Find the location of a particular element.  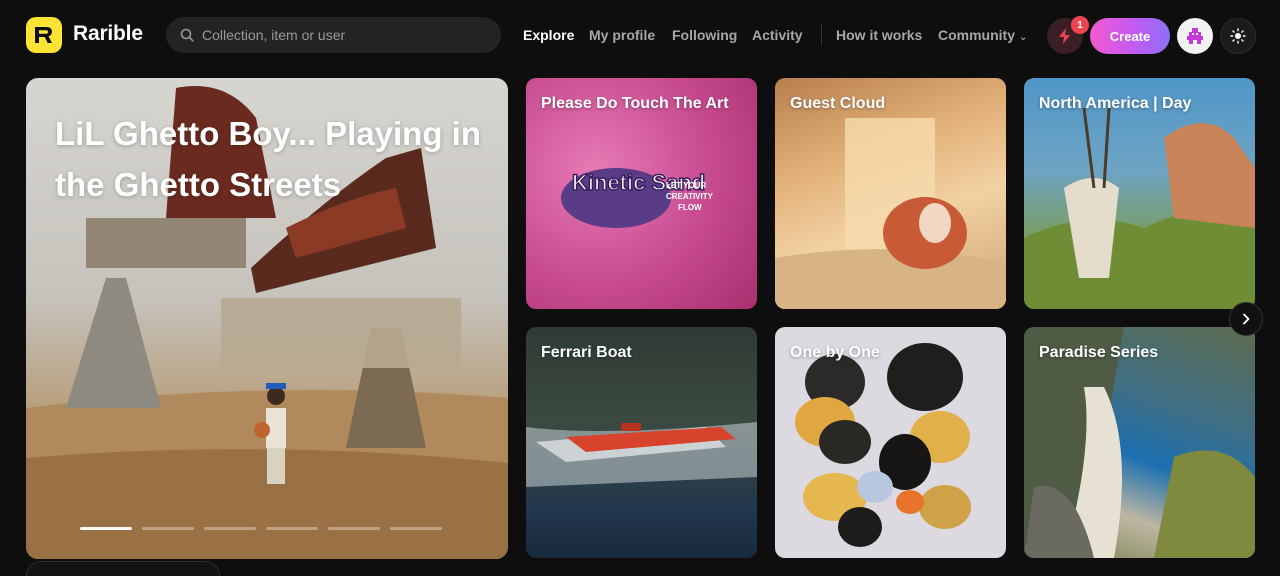

nav-how-it-works: How it works is located at coordinates (879, 35).